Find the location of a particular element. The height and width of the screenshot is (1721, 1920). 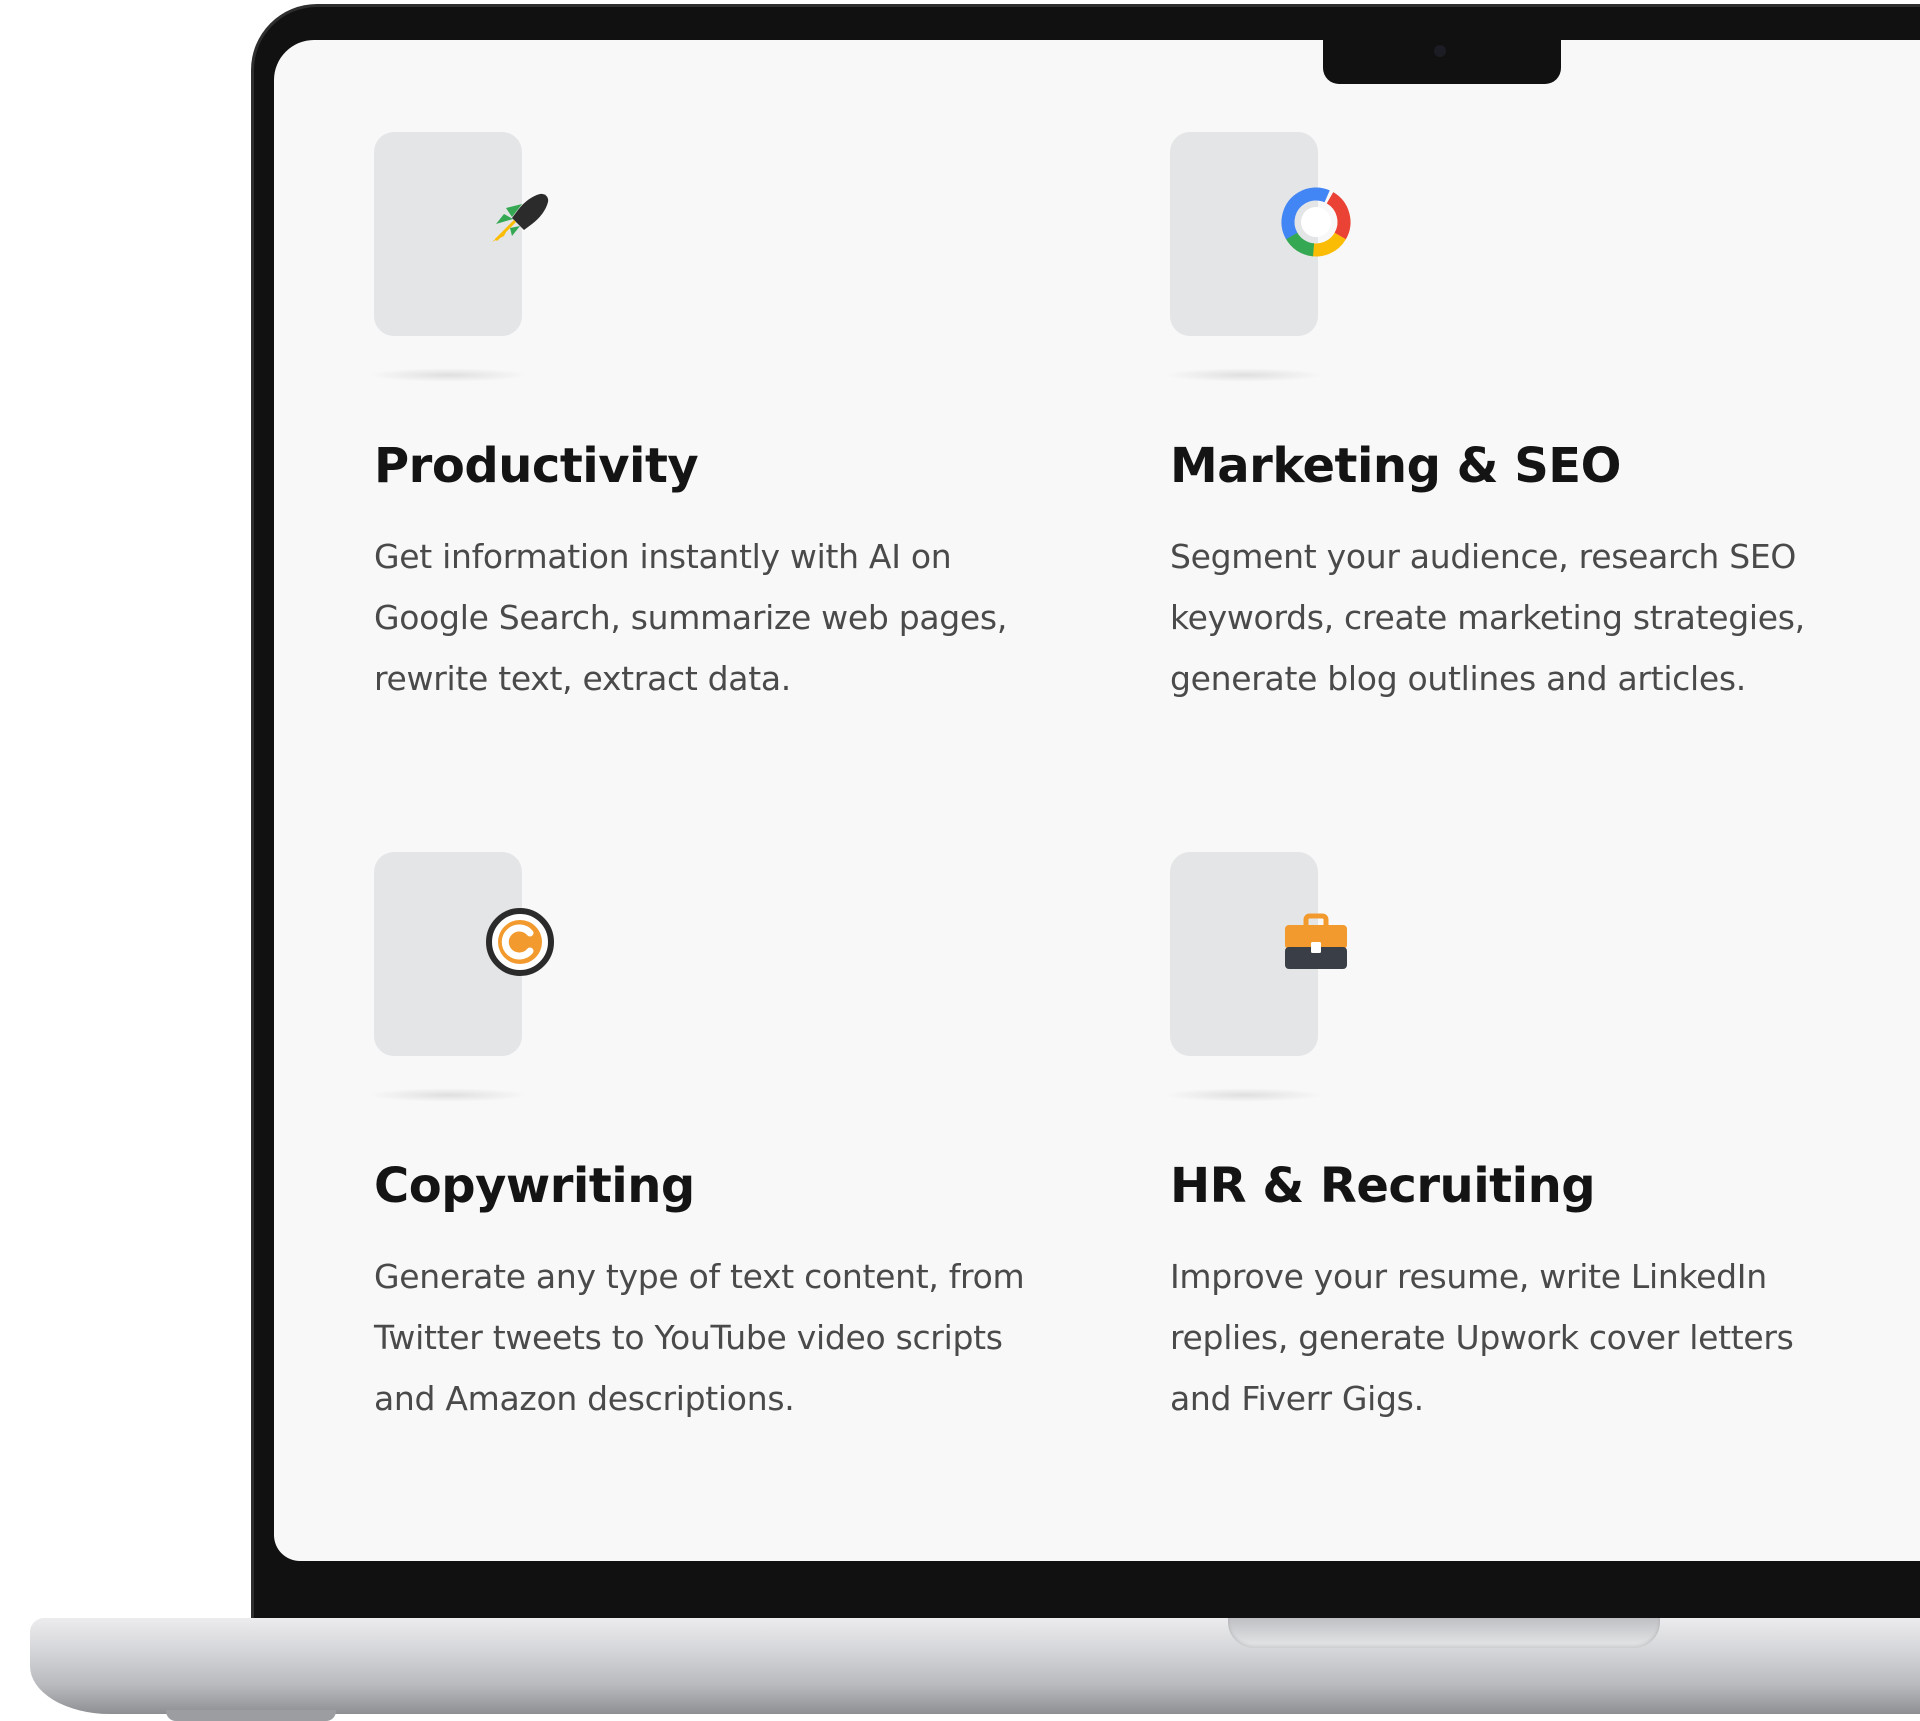

feature-title: Copywriting is located at coordinates (534, 1186).